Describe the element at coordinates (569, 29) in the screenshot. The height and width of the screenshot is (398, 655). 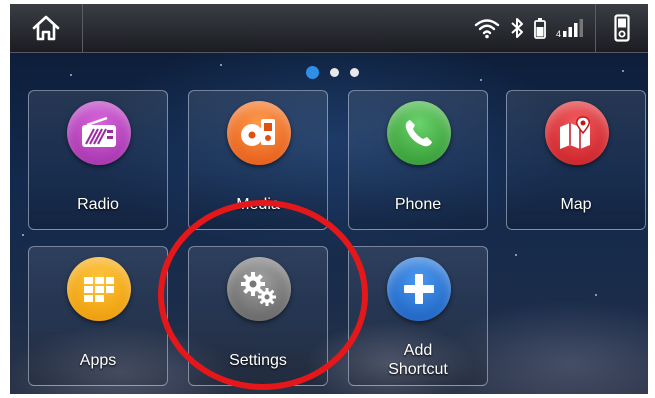
I see `signal-icon: 4` at that location.